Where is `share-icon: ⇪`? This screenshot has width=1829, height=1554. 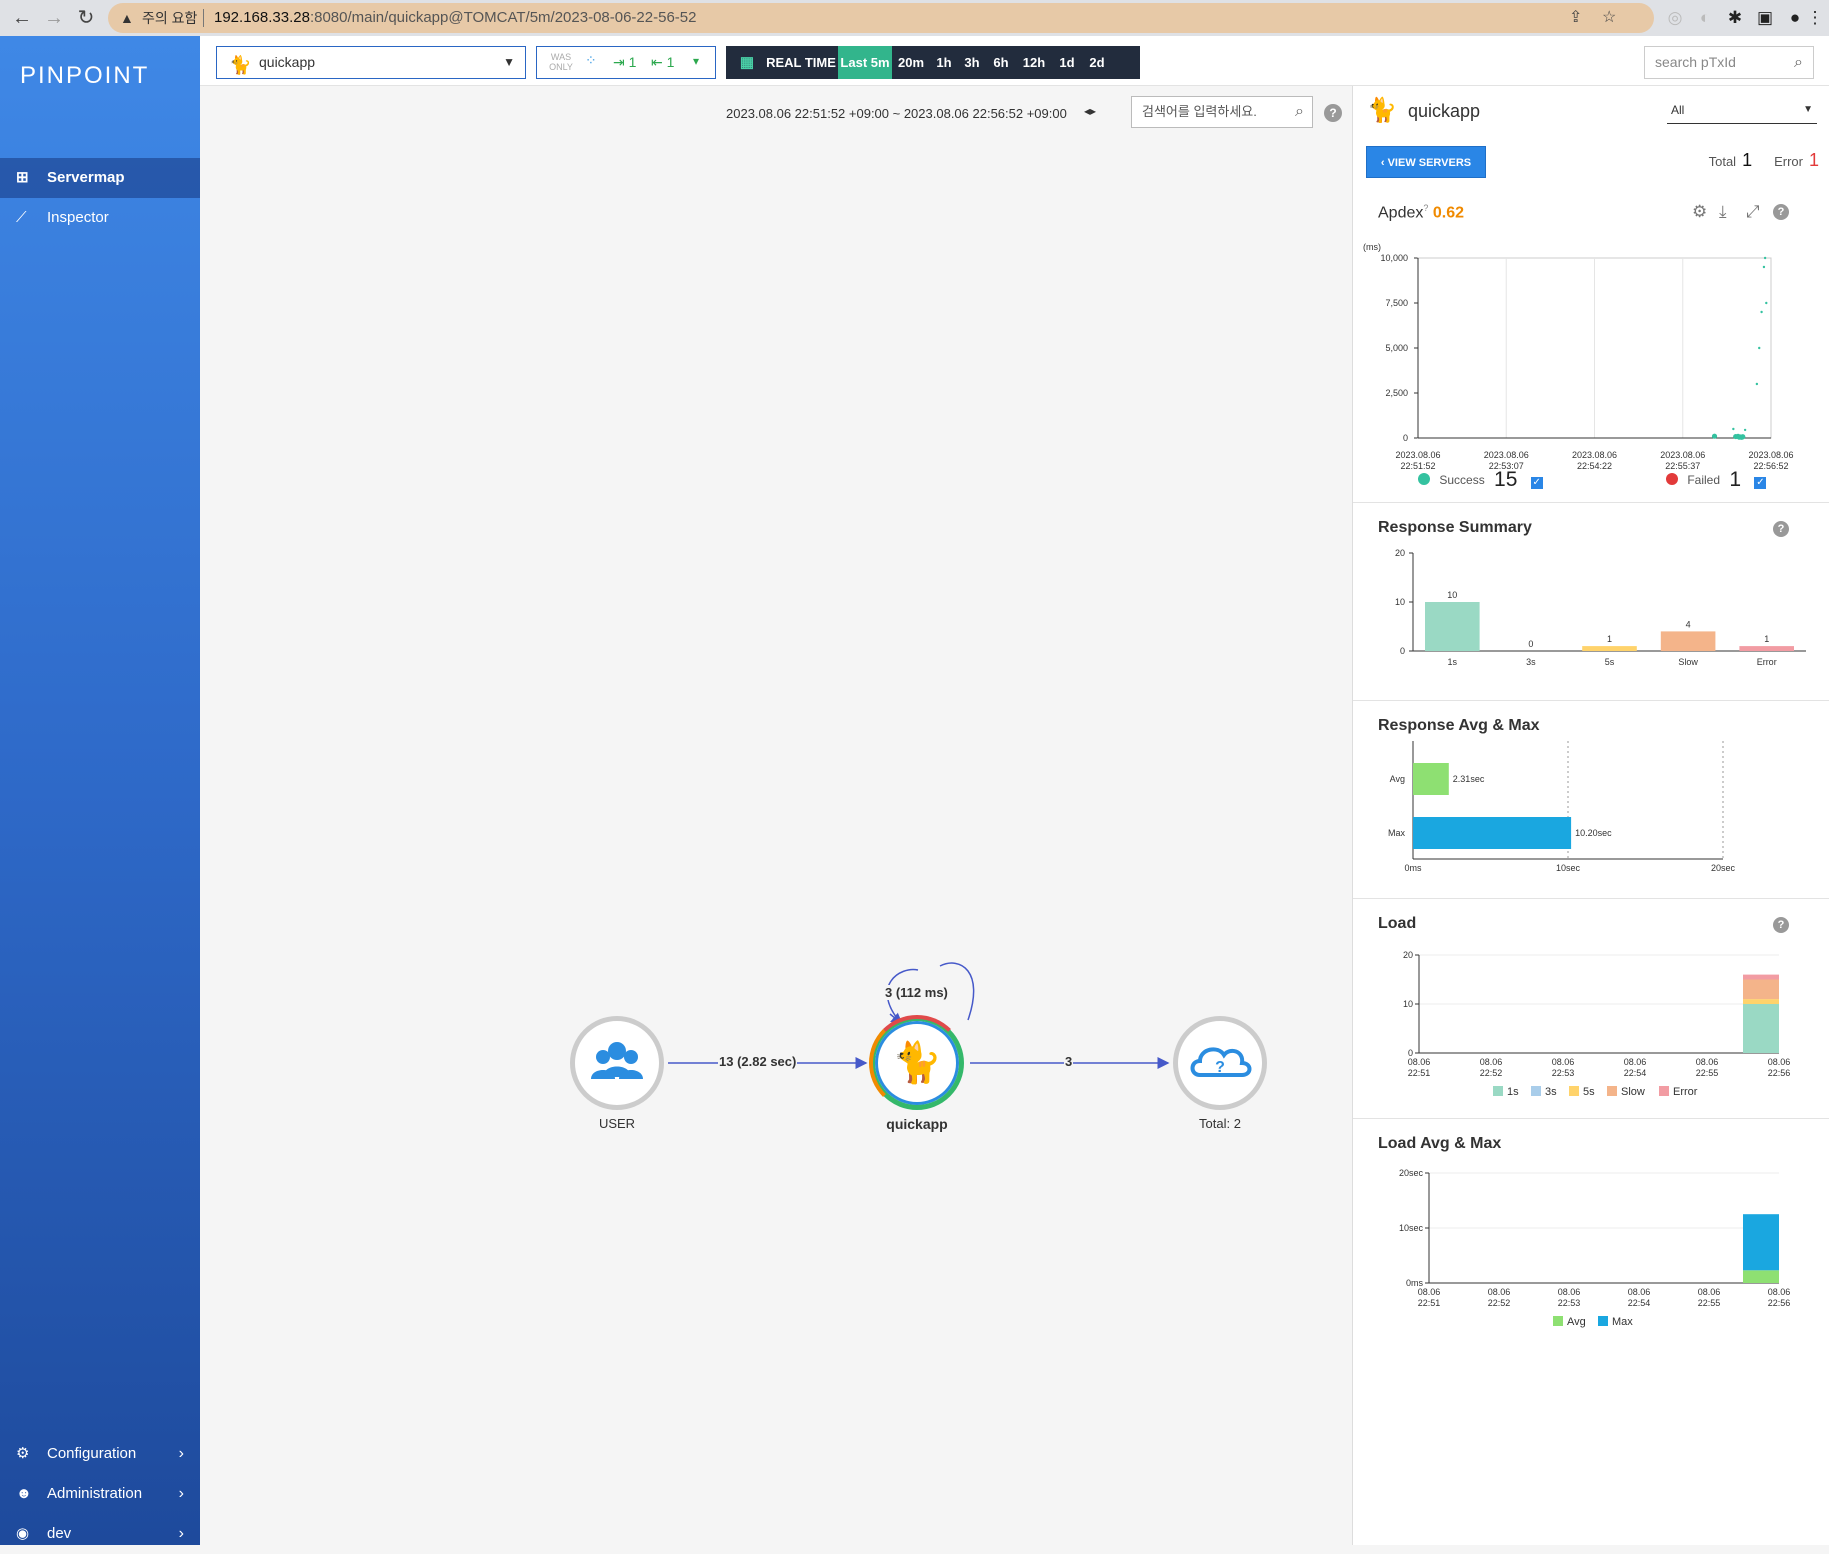
share-icon: ⇪ is located at coordinates (1575, 18).